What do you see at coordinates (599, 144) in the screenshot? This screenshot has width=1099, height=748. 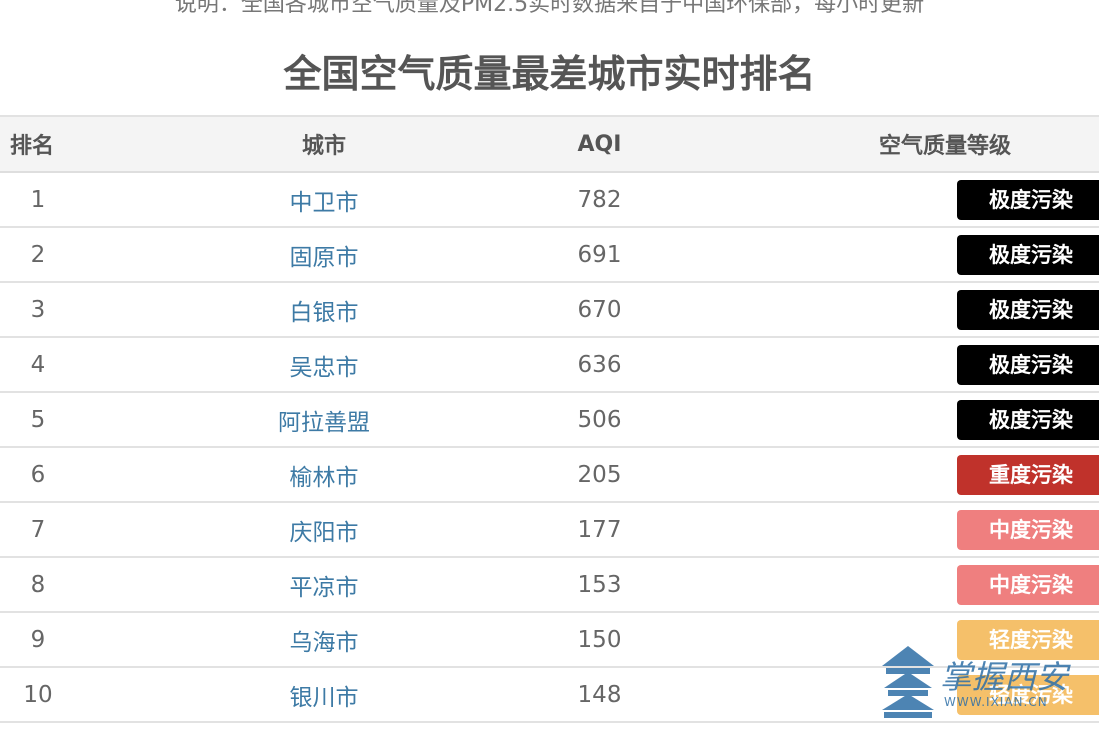 I see `header-aqi: AQI` at bounding box center [599, 144].